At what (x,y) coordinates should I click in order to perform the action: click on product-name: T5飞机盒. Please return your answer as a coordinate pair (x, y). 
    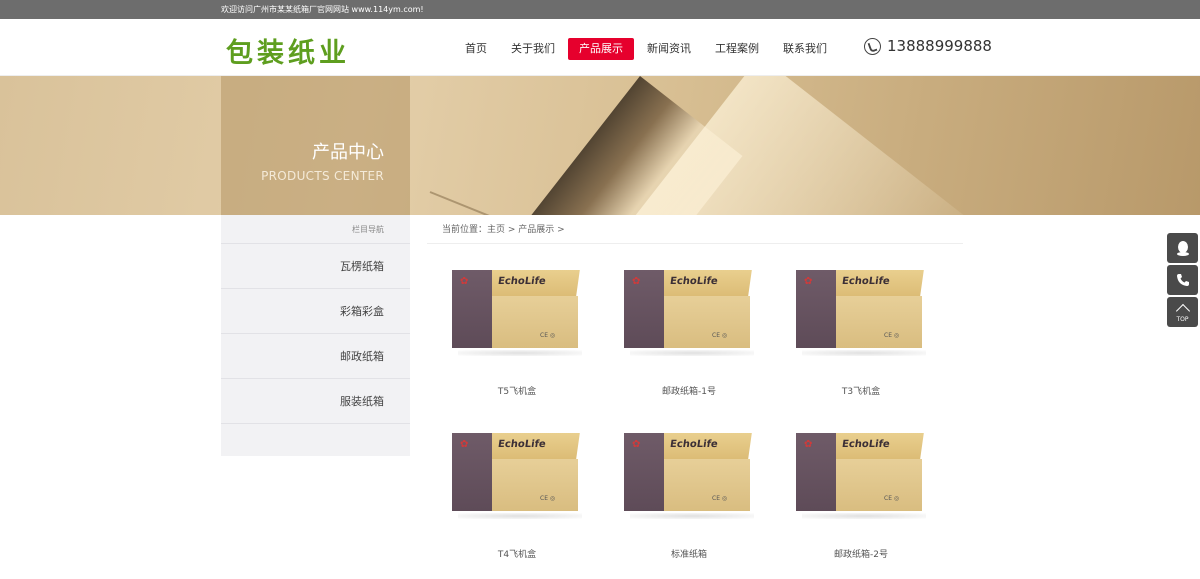
    Looking at the image, I should click on (517, 390).